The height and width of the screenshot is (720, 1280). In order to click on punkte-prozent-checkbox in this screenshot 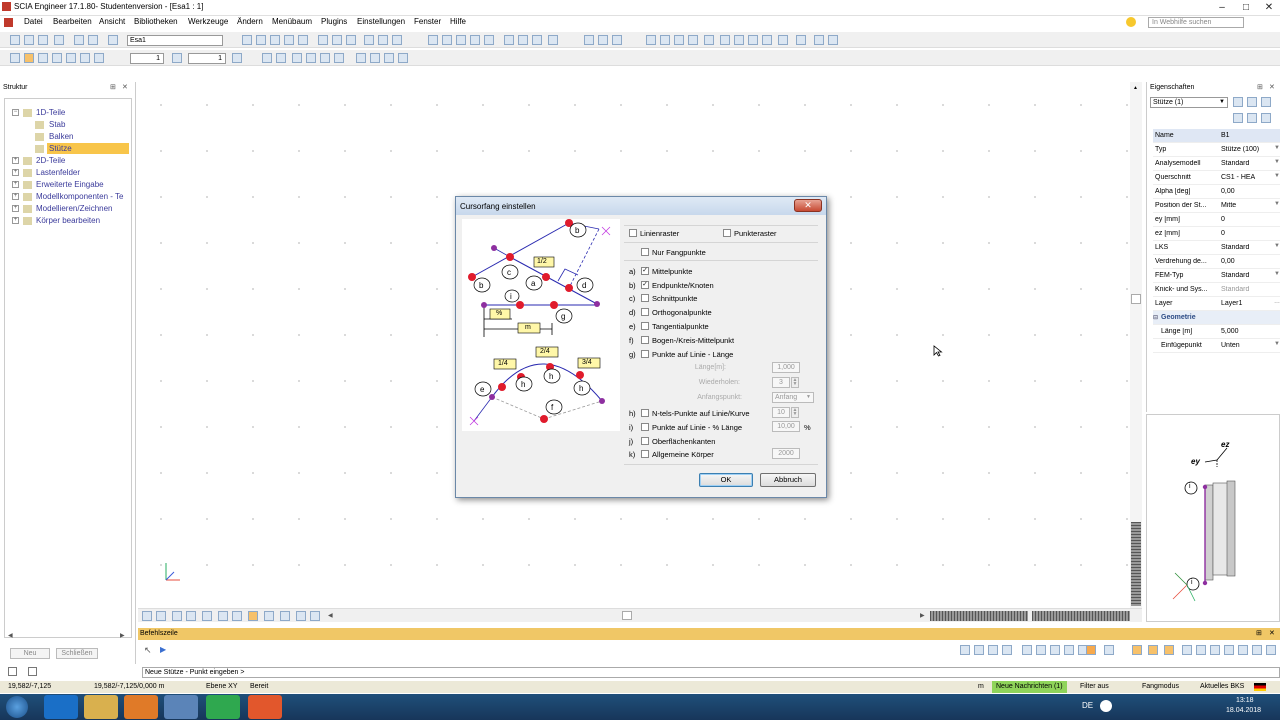, I will do `click(645, 427)`.